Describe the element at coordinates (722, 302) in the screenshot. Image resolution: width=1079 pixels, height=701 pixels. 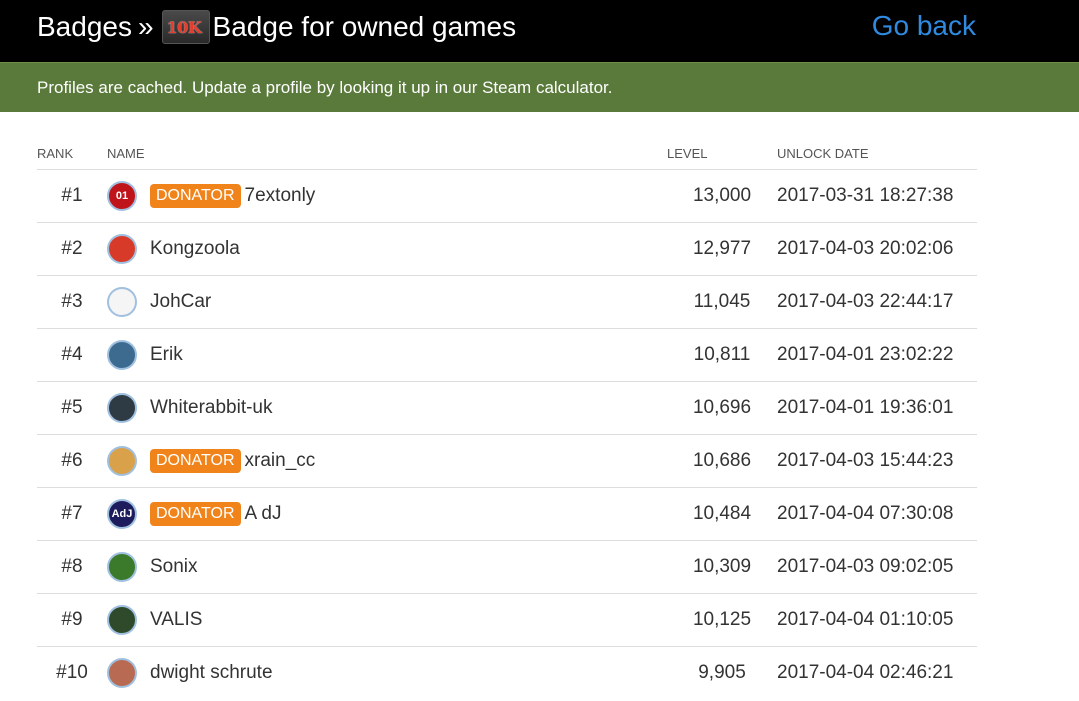
I see `level-cell: 11,045` at that location.